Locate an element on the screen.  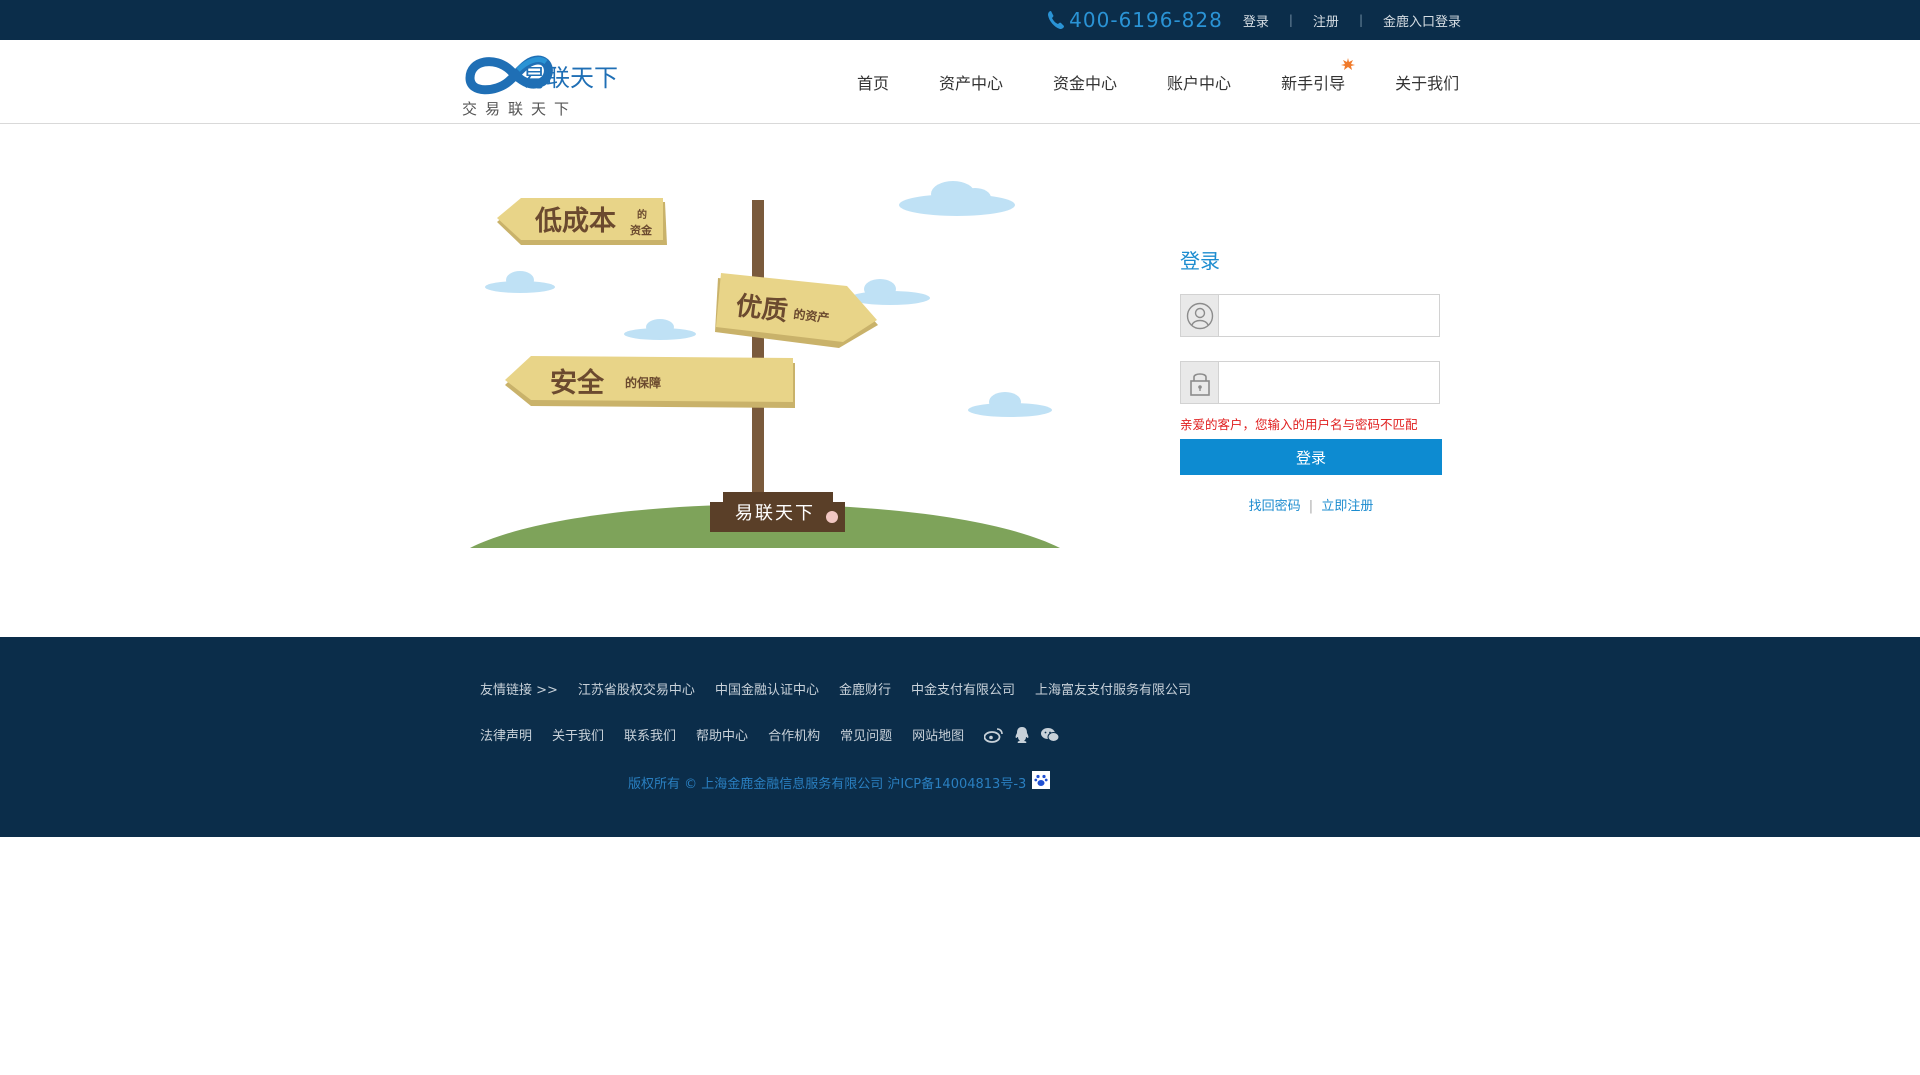
footer-links-row: 法律声明 关于我们 联系我们 帮助中心 合作机构 常见问题 网站地图 is located at coordinates (775, 734).